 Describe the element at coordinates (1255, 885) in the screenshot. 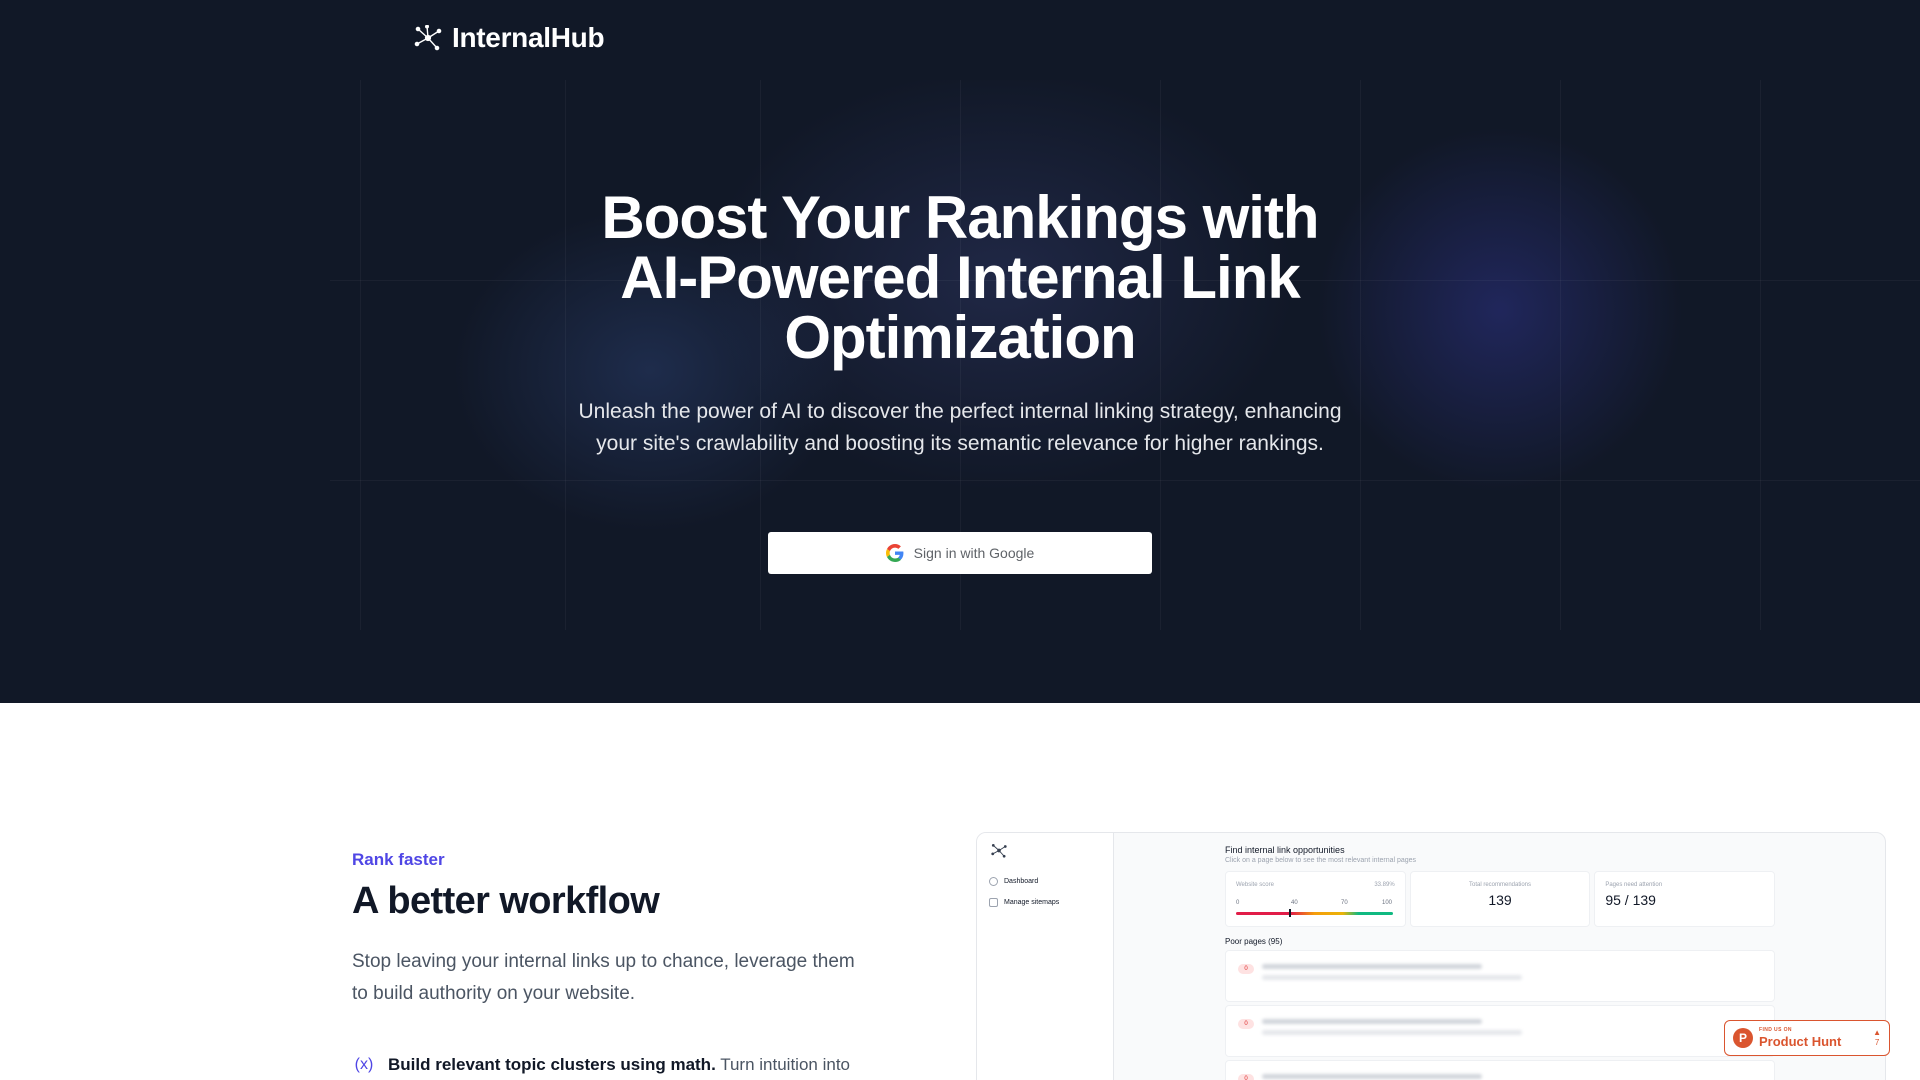

I see `stat-label: Website score` at that location.